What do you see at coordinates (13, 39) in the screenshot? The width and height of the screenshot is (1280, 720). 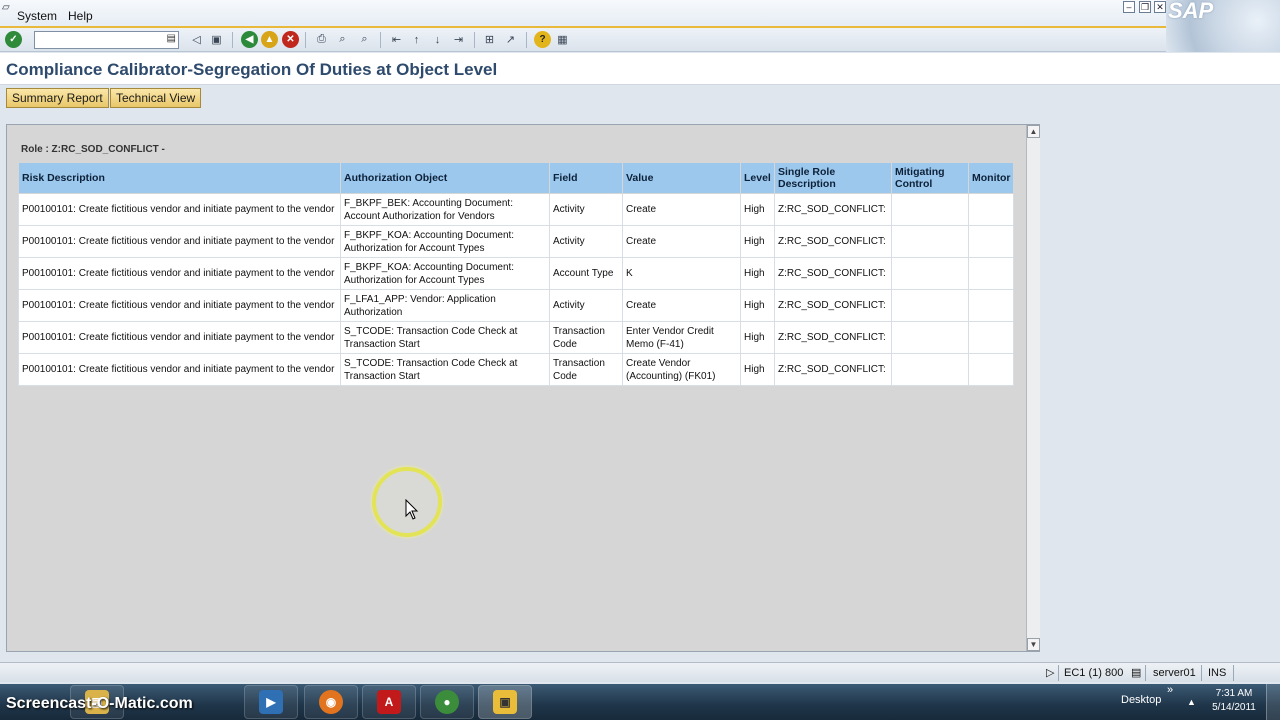 I see `enter-icon: ✓` at bounding box center [13, 39].